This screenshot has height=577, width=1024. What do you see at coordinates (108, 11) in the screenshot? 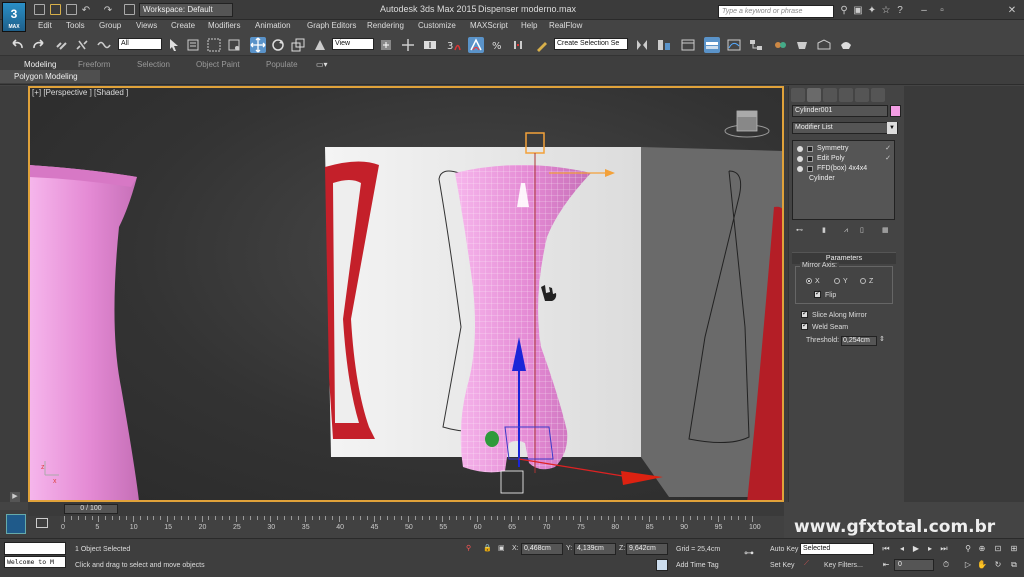
I see `redo-icon: ↷` at bounding box center [108, 11].